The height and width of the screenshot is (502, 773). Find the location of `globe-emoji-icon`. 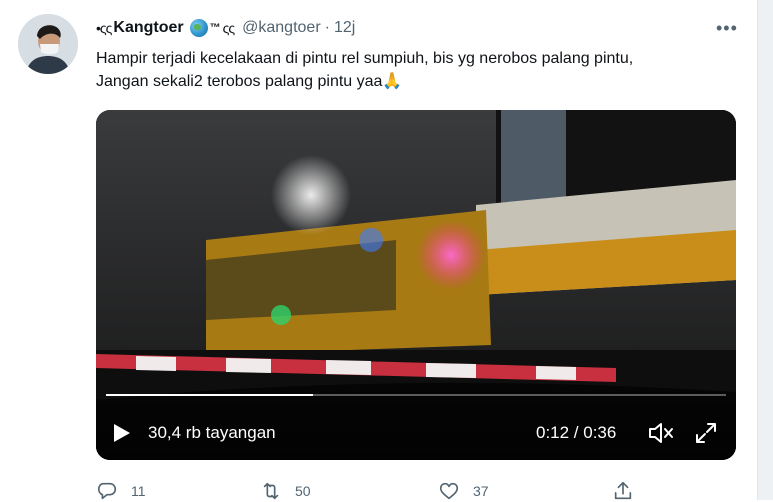

globe-emoji-icon is located at coordinates (198, 28).